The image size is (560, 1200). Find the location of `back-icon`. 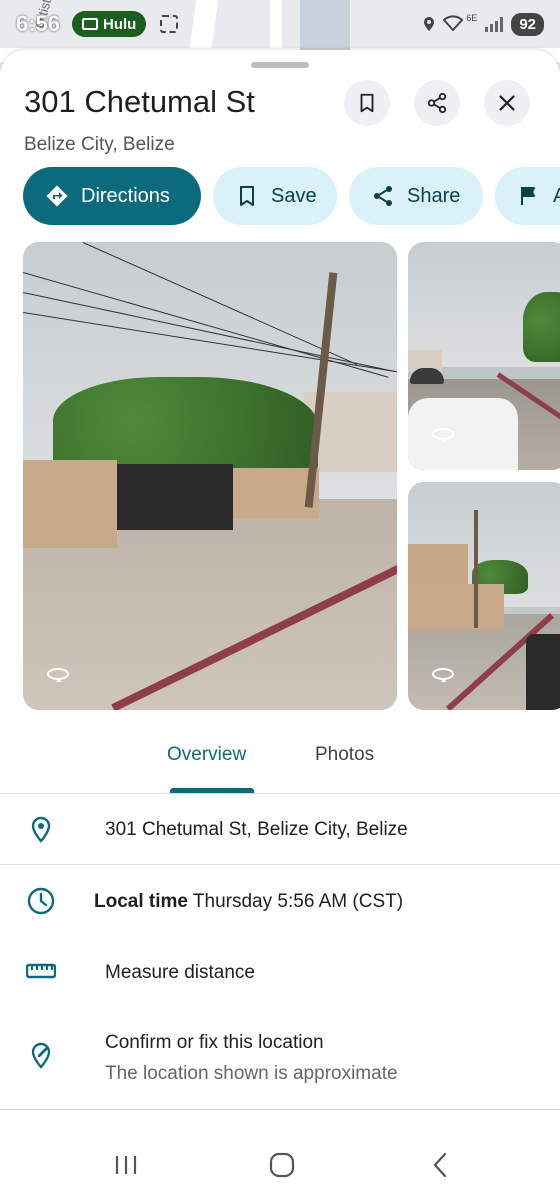

back-icon is located at coordinates (440, 1165).